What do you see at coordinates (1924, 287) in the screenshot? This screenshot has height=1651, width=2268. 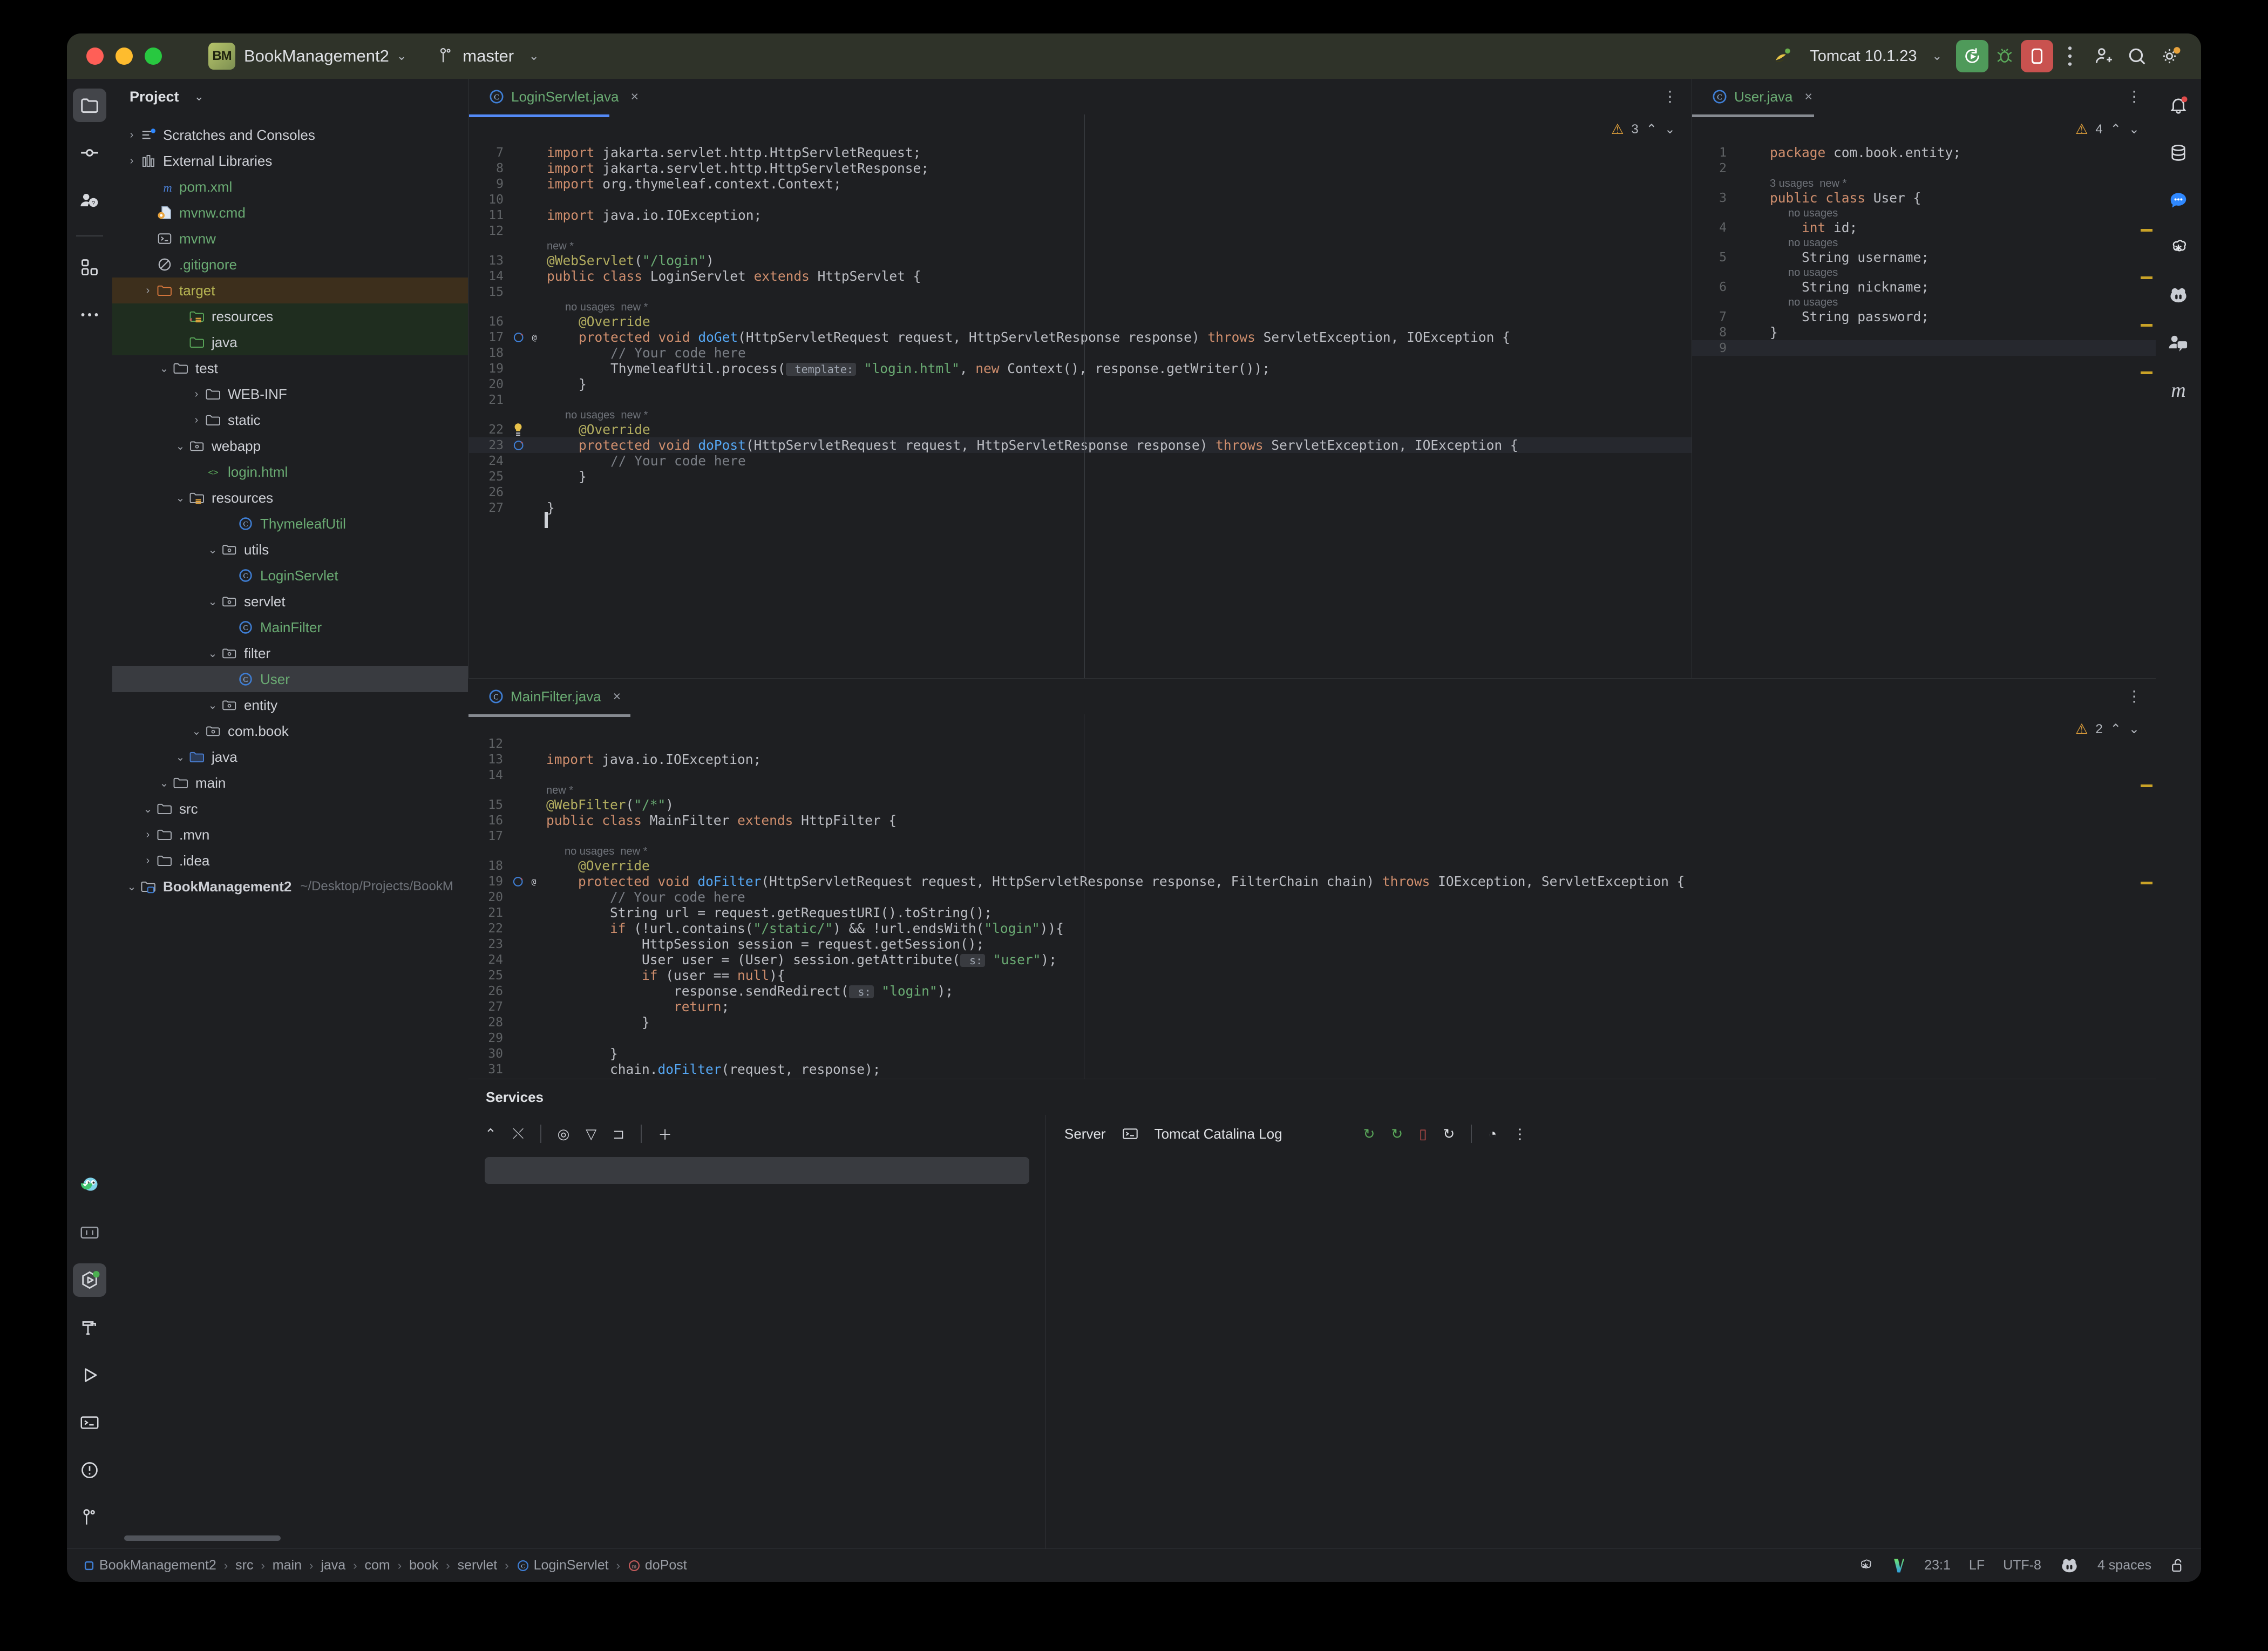 I see `code-line: 6 String nickname;` at bounding box center [1924, 287].